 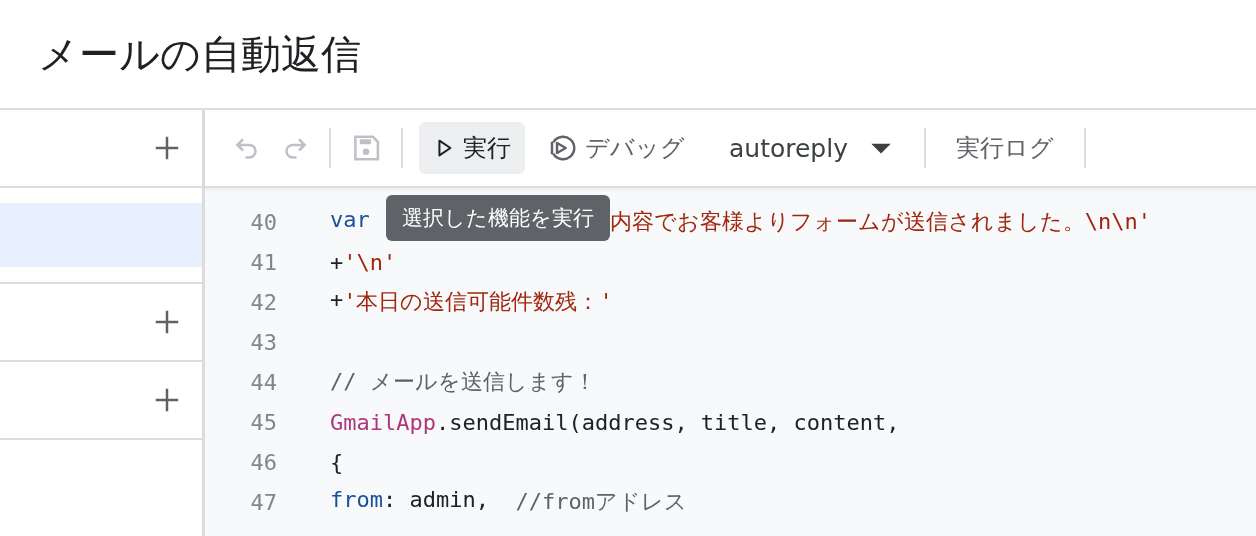 I want to click on code-token: //fromアドレス, so click(x=601, y=502).